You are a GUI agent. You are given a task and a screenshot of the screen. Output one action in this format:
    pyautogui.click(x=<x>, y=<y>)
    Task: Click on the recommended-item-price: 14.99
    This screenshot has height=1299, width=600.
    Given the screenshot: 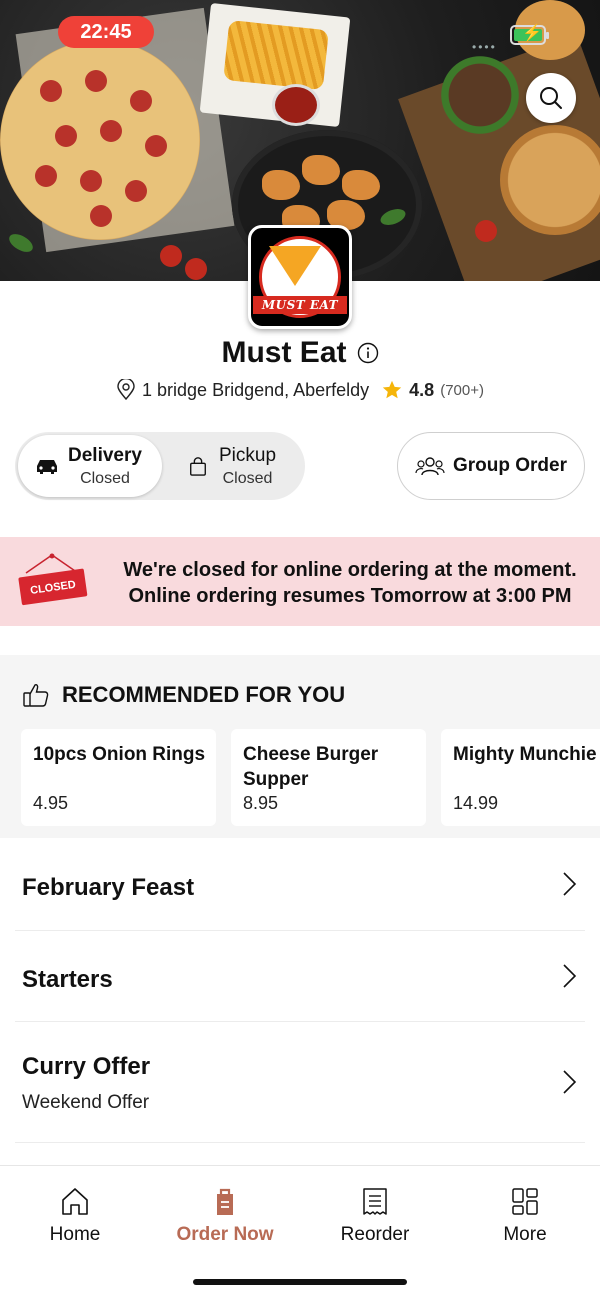 What is the action you would take?
    pyautogui.click(x=476, y=803)
    